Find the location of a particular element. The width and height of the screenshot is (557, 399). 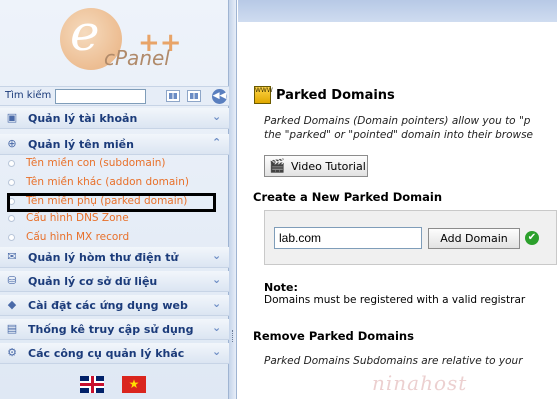

mail-icon: ✉ is located at coordinates (12, 256).